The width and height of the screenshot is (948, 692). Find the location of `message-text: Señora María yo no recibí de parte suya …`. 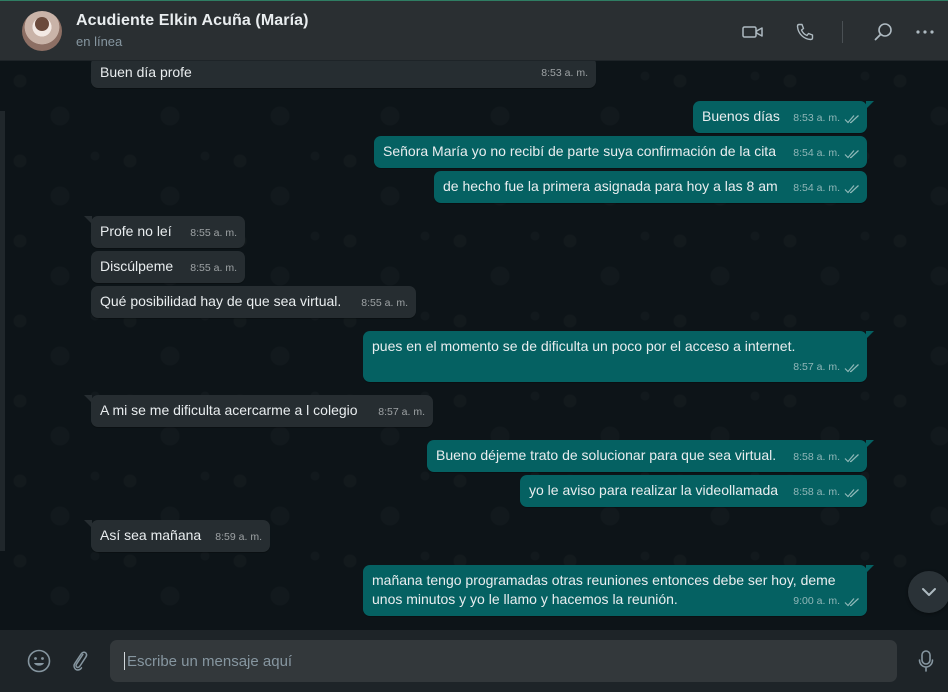

message-text: Señora María yo no recibí de parte suya … is located at coordinates (579, 151).